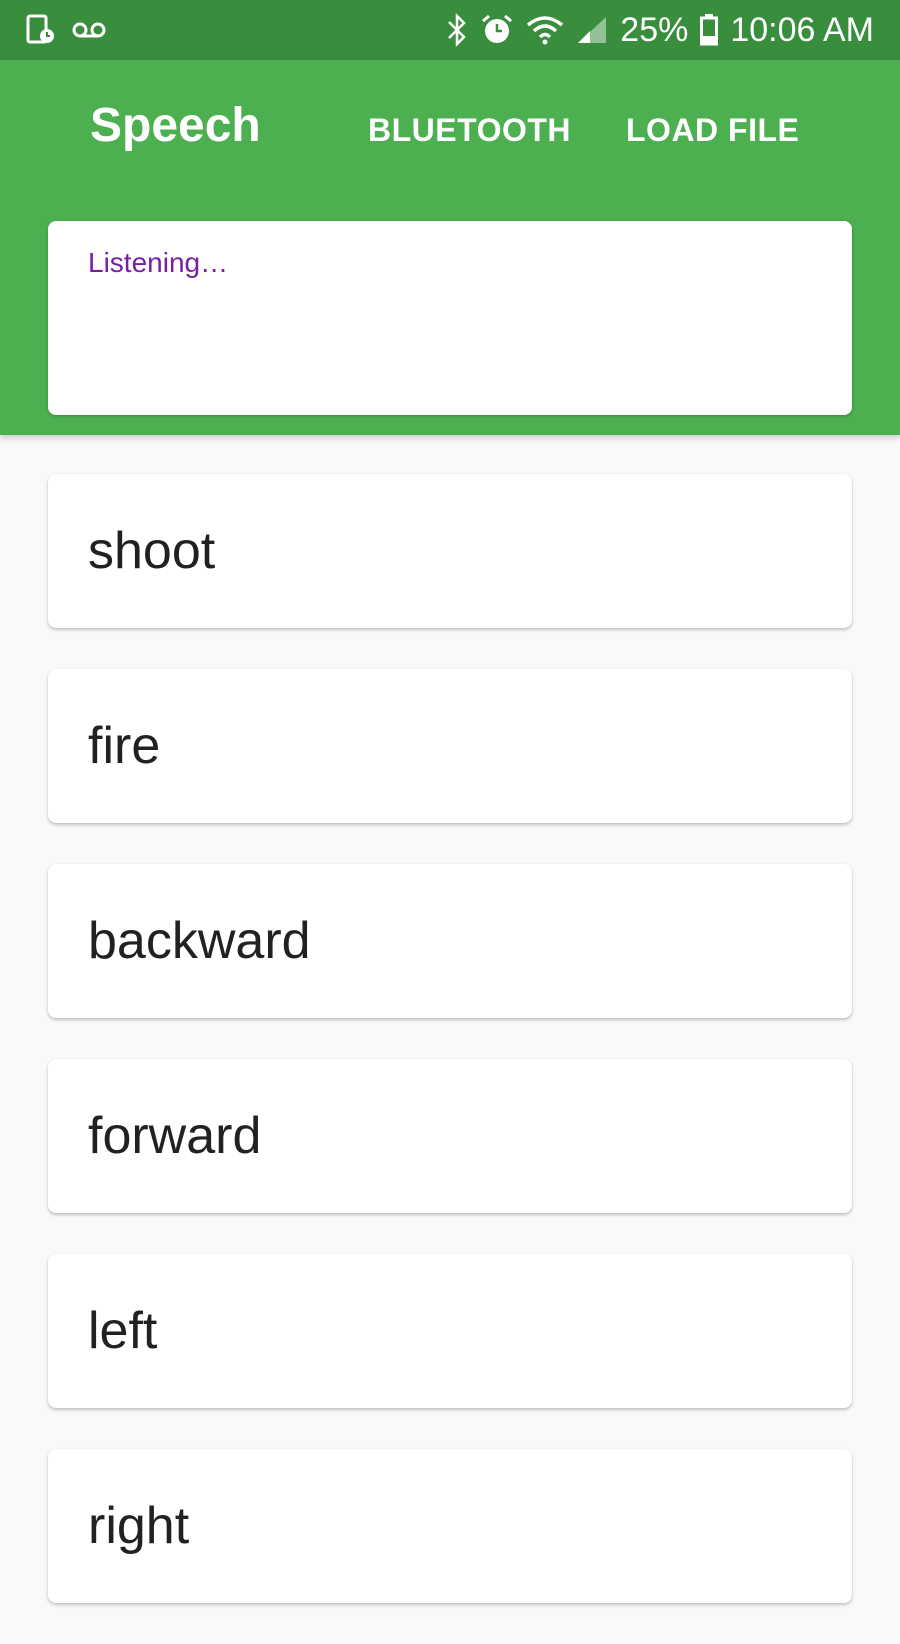 The width and height of the screenshot is (900, 1644). Describe the element at coordinates (123, 1331) in the screenshot. I see `command-label: left` at that location.